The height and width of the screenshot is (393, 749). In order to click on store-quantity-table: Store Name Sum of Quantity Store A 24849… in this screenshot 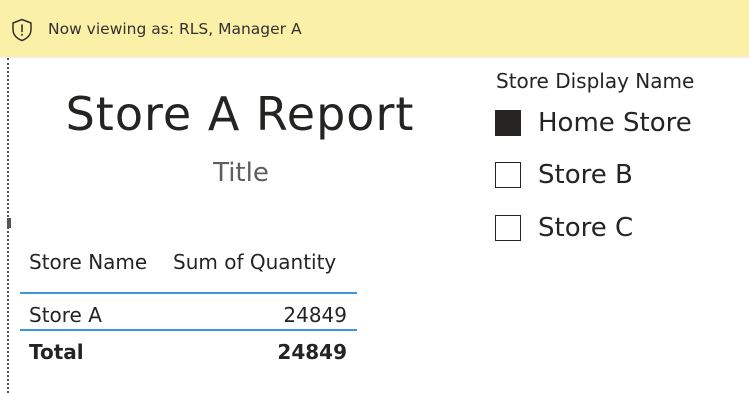, I will do `click(188, 309)`.